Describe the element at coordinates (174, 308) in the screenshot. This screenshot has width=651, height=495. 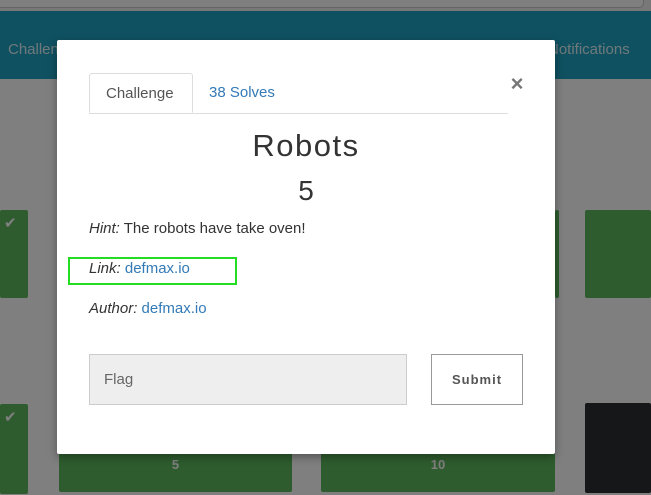
I see `author-link: defmax.io` at that location.